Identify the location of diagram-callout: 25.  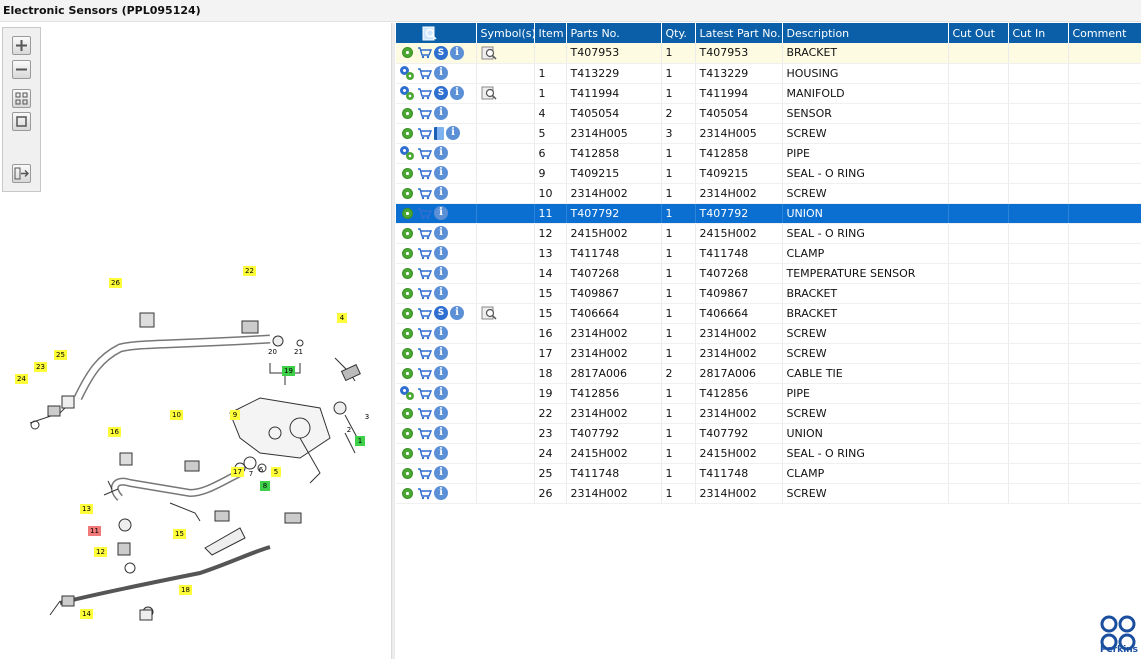
(60, 355).